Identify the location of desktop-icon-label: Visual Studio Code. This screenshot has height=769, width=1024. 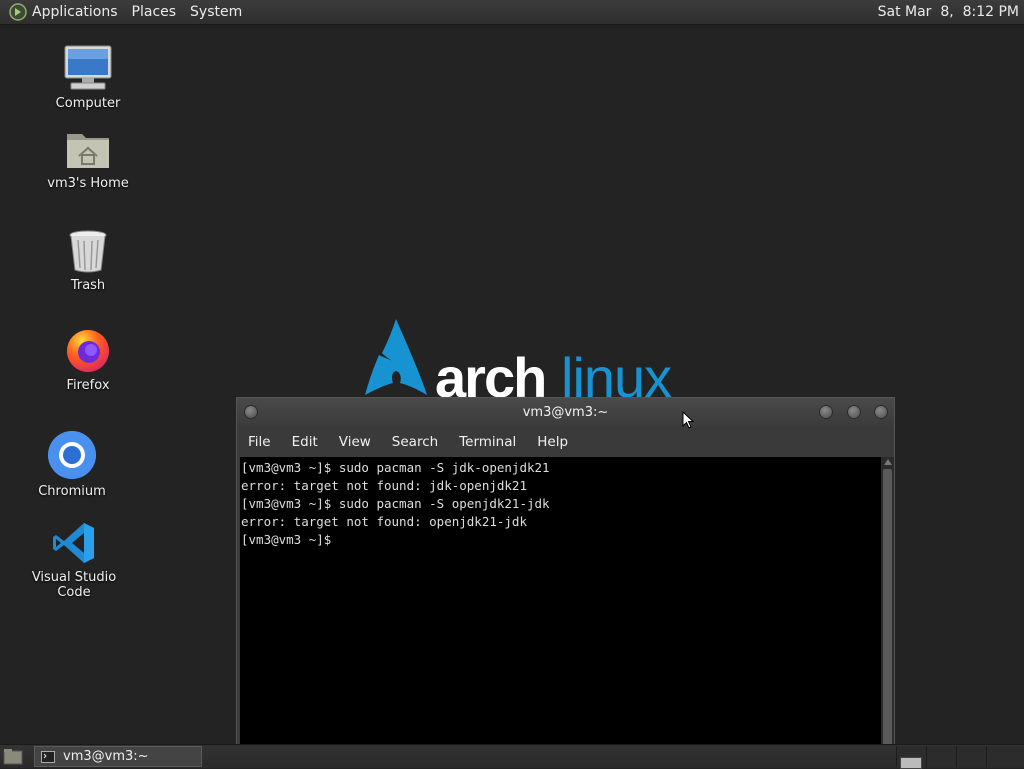
(74, 585).